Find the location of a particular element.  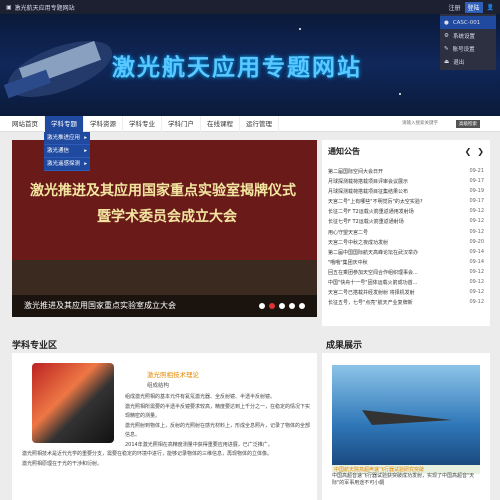

chevron-left-icon: ❮ is located at coordinates (468, 151).